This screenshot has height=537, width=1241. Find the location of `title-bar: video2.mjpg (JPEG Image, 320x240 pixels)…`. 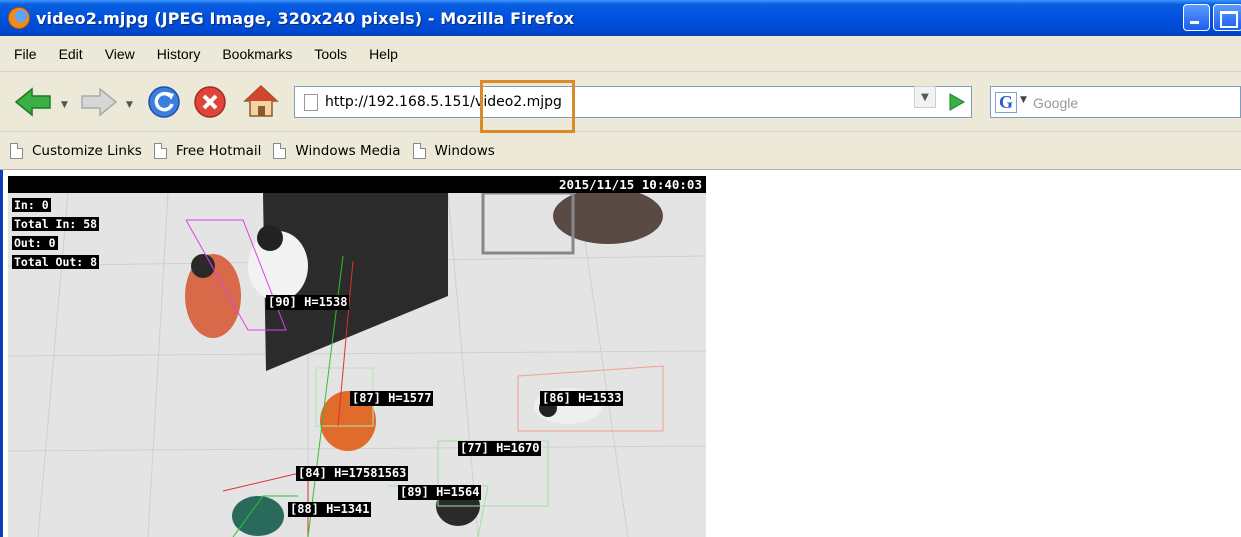

title-bar: video2.mjpg (JPEG Image, 320x240 pixels)… is located at coordinates (620, 18).